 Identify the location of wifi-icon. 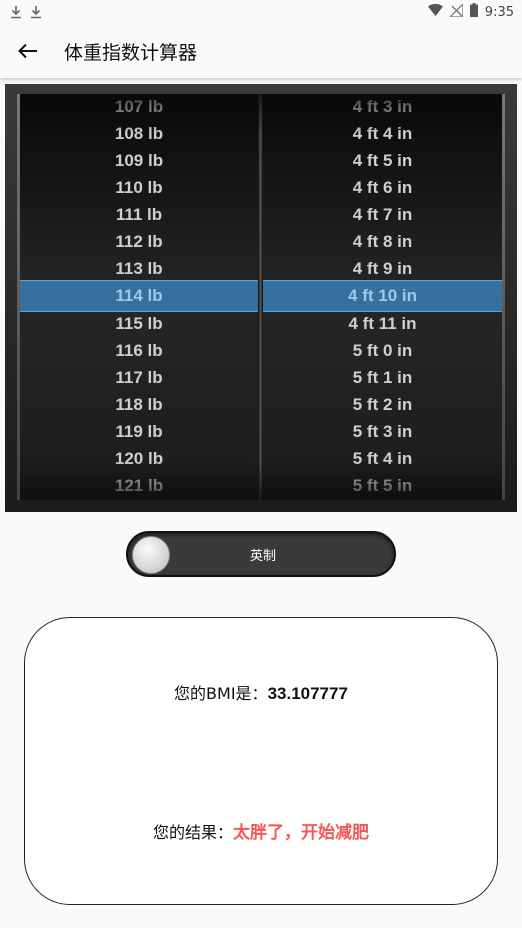
(435, 11).